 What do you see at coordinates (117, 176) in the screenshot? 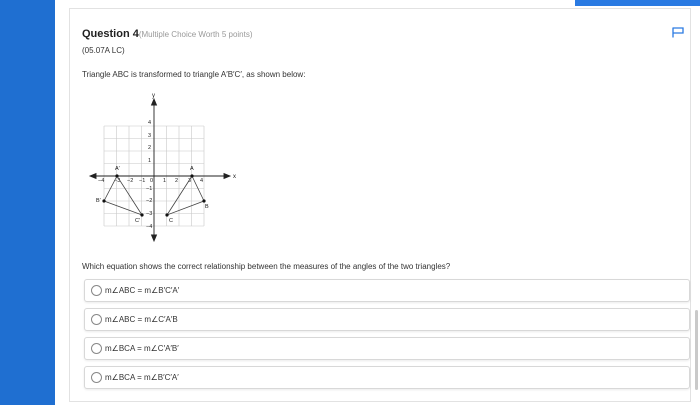
I see `point-a-prime` at bounding box center [117, 176].